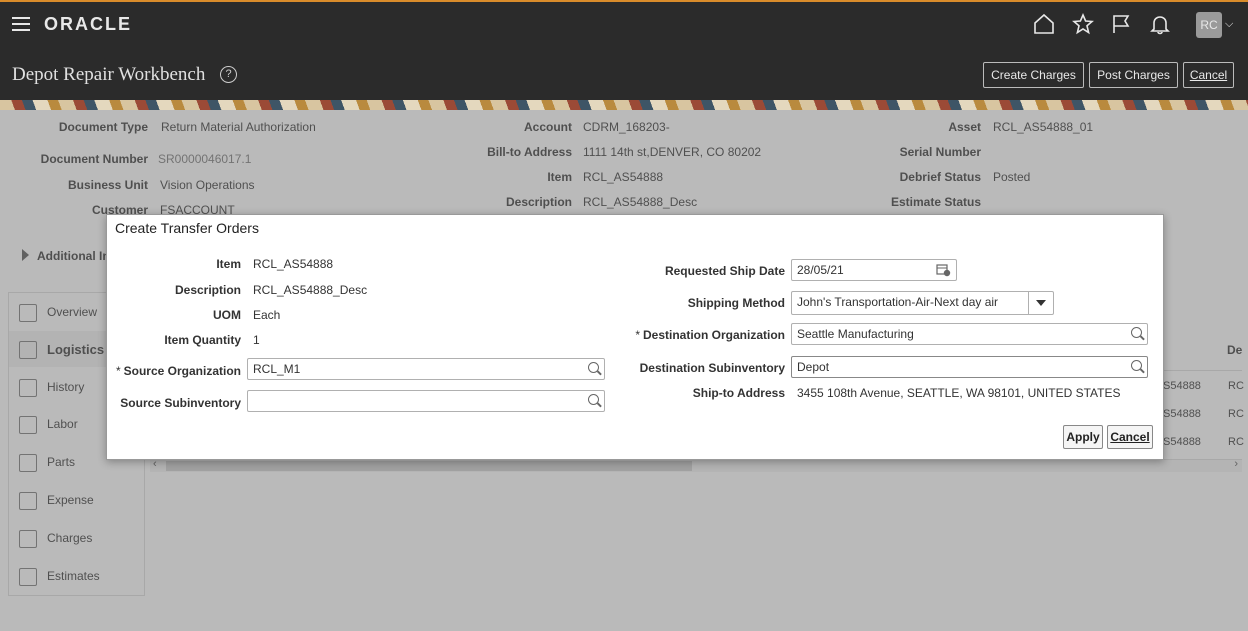 The height and width of the screenshot is (631, 1248). What do you see at coordinates (228, 264) in the screenshot?
I see `item-label: Item` at bounding box center [228, 264].